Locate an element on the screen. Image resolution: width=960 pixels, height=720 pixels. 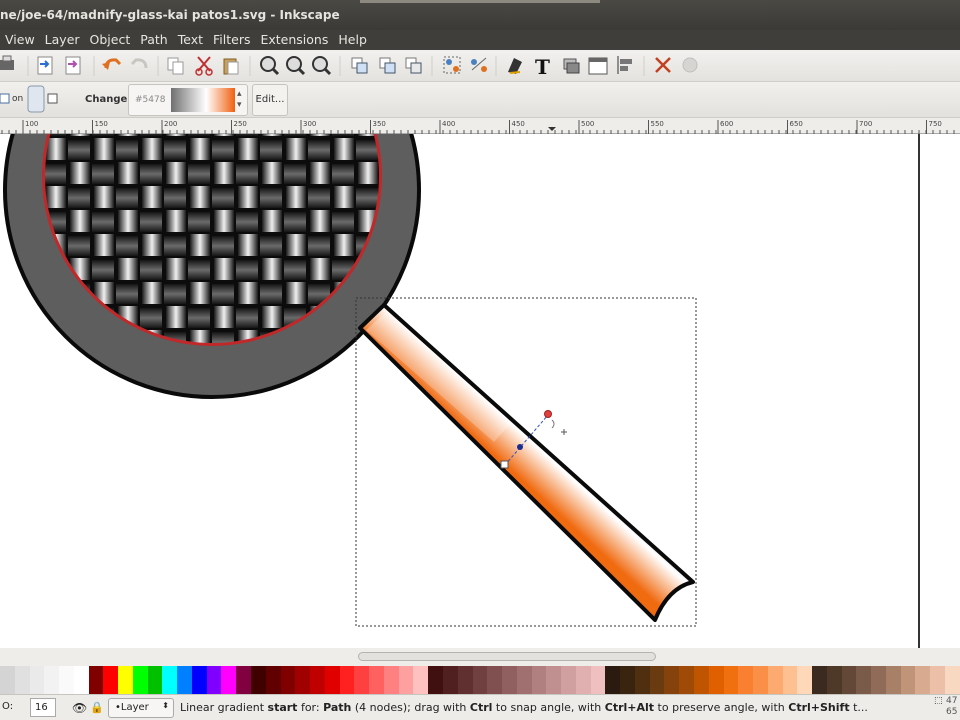
duplicate-icon is located at coordinates (359, 65).